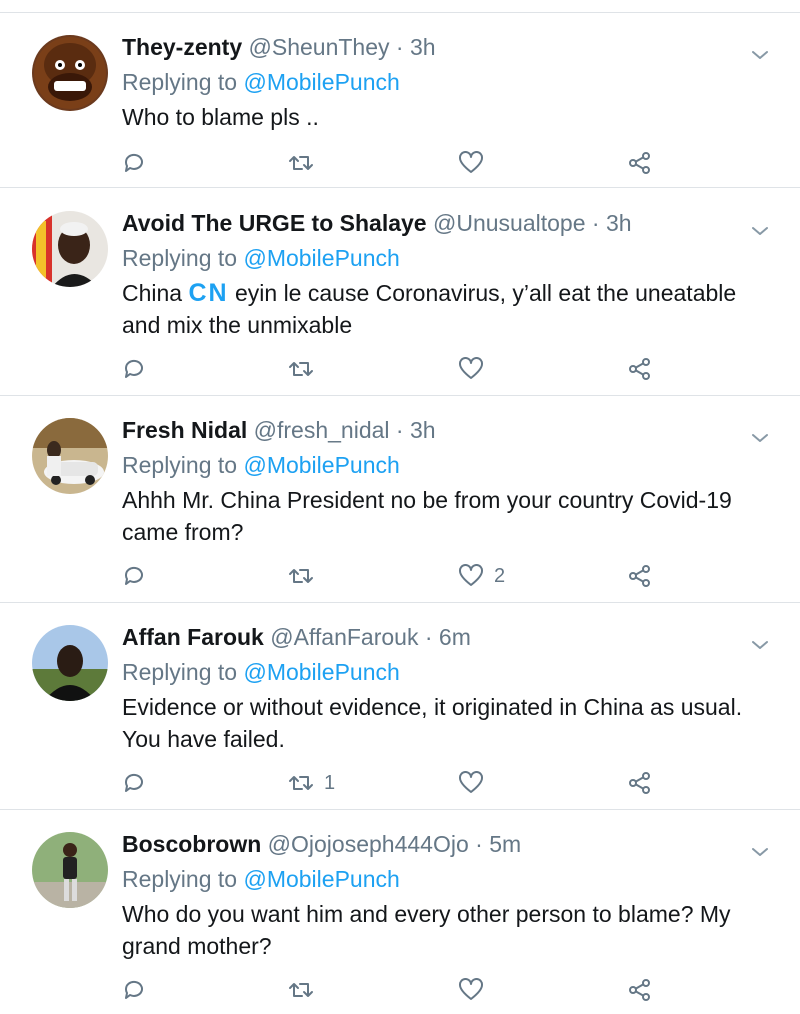 The image size is (800, 1014). Describe the element at coordinates (208, 293) in the screenshot. I see `cn-flag-emoji: CN` at that location.